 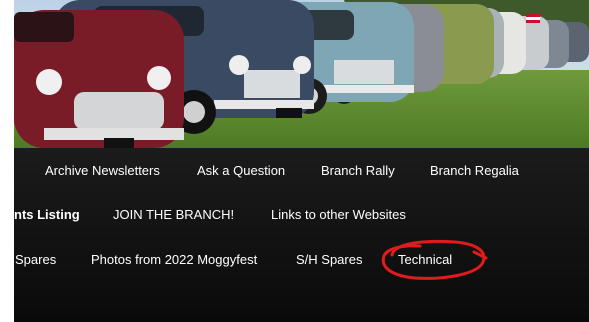 I want to click on nav-branch-rally: Branch Rally, so click(x=358, y=171).